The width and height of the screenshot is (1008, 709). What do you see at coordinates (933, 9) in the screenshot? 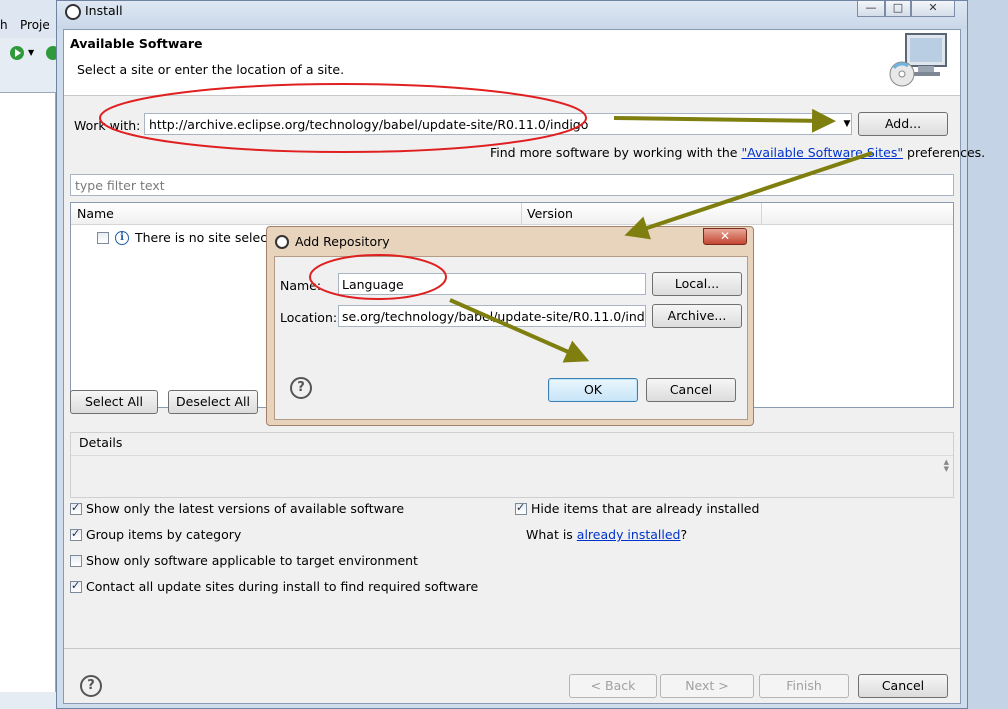
I see `close-button: ✕` at bounding box center [933, 9].